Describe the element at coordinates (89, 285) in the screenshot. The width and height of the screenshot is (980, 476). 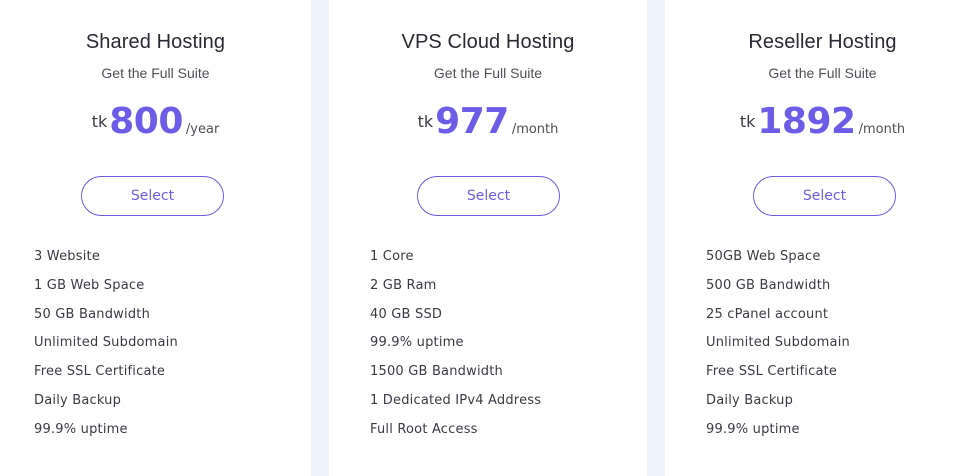
I see `feature-item: 1 GB Web Space` at that location.